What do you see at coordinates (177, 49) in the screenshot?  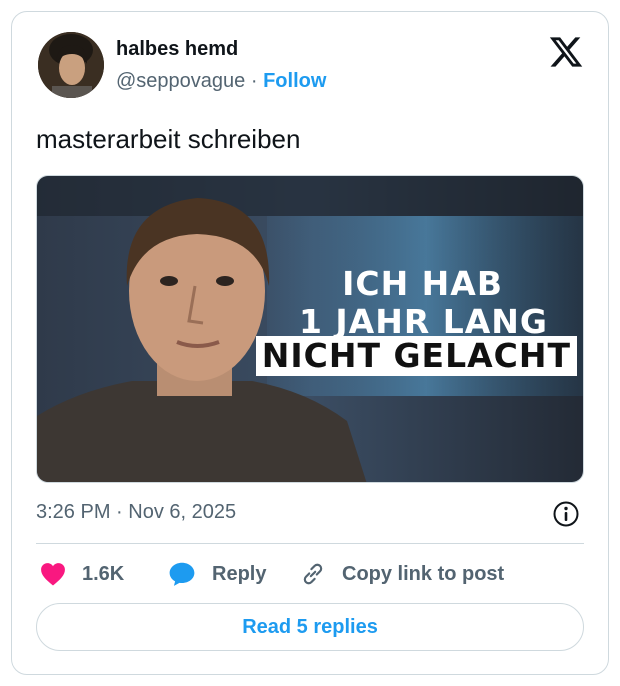 I see `author-name: halbes hemd` at bounding box center [177, 49].